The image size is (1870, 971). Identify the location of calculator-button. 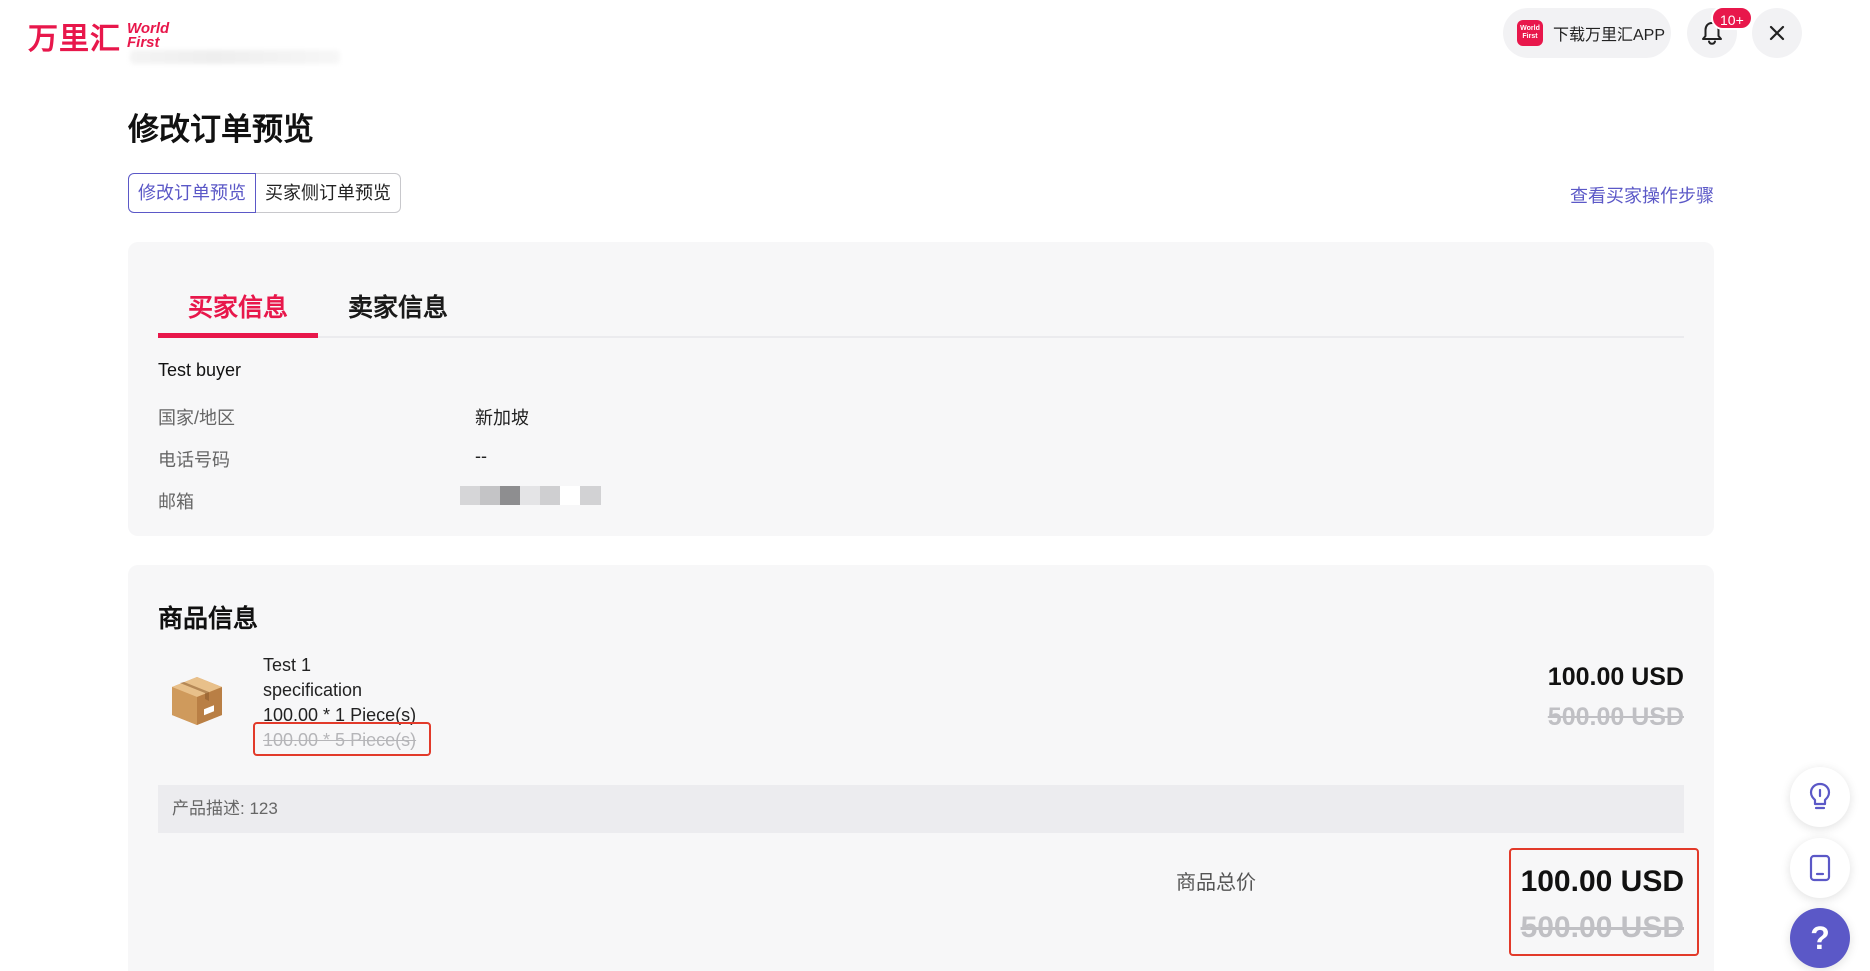
(1820, 868).